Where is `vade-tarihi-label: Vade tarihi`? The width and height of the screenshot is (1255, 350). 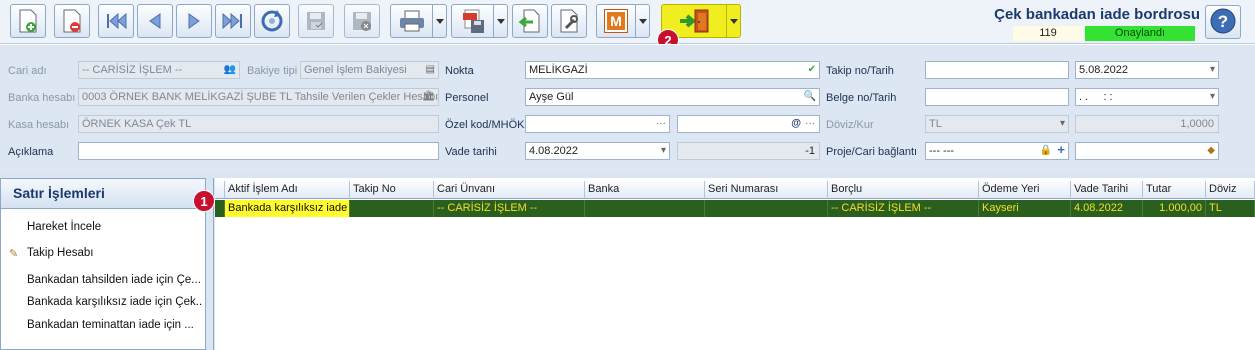 vade-tarihi-label: Vade tarihi is located at coordinates (471, 152).